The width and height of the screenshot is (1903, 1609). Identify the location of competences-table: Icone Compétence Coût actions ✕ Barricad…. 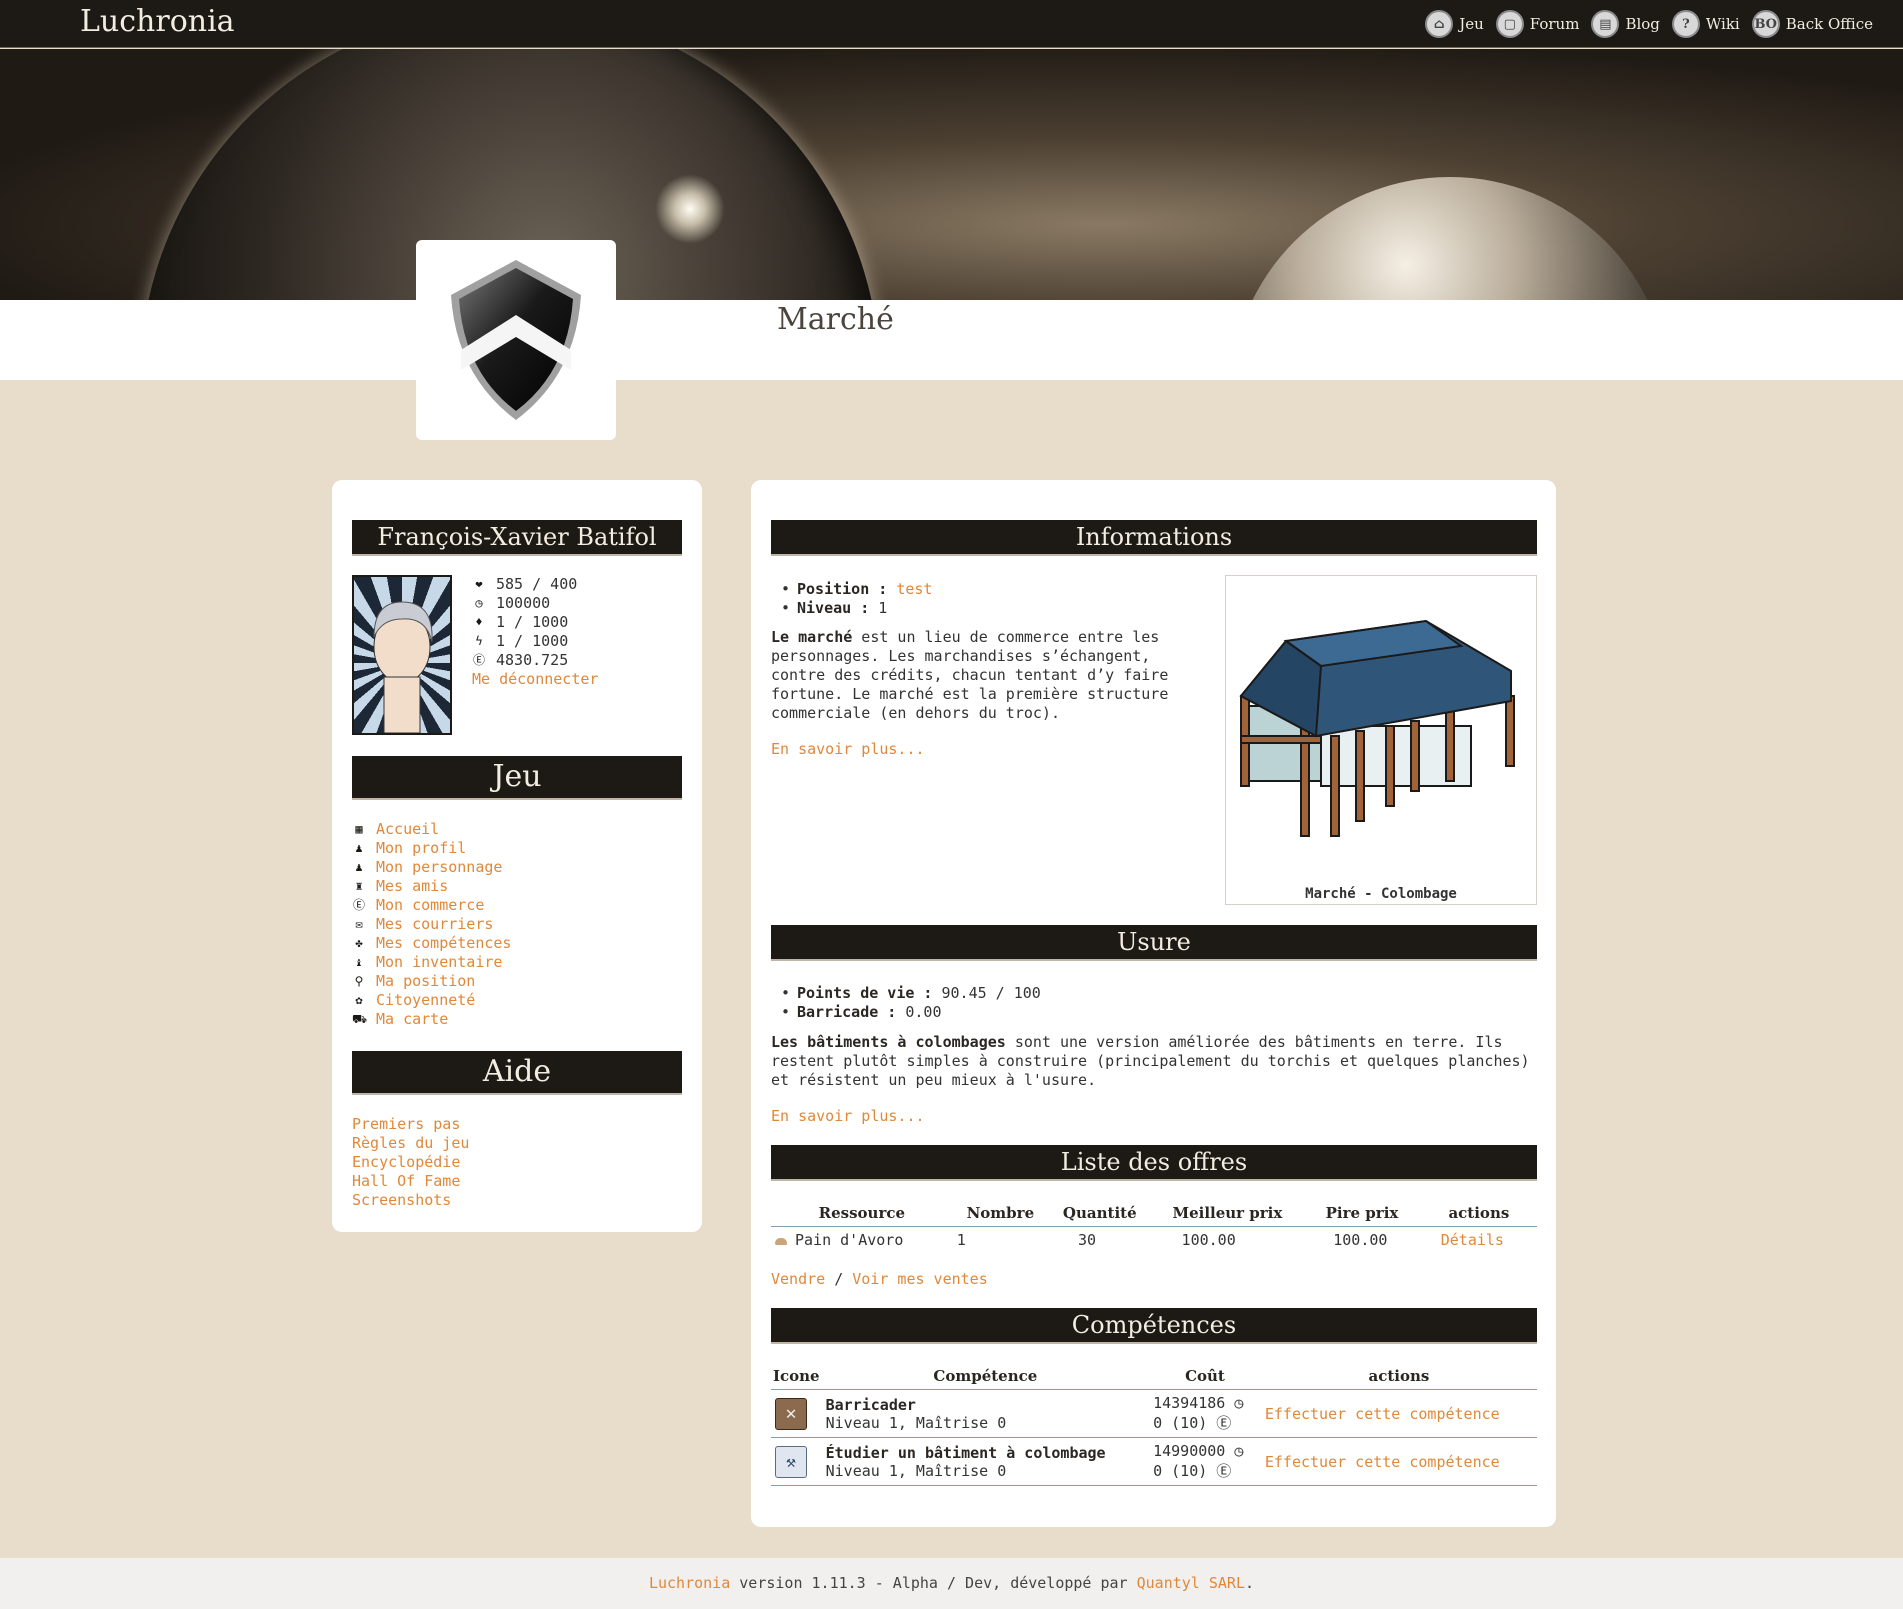
(1154, 1424).